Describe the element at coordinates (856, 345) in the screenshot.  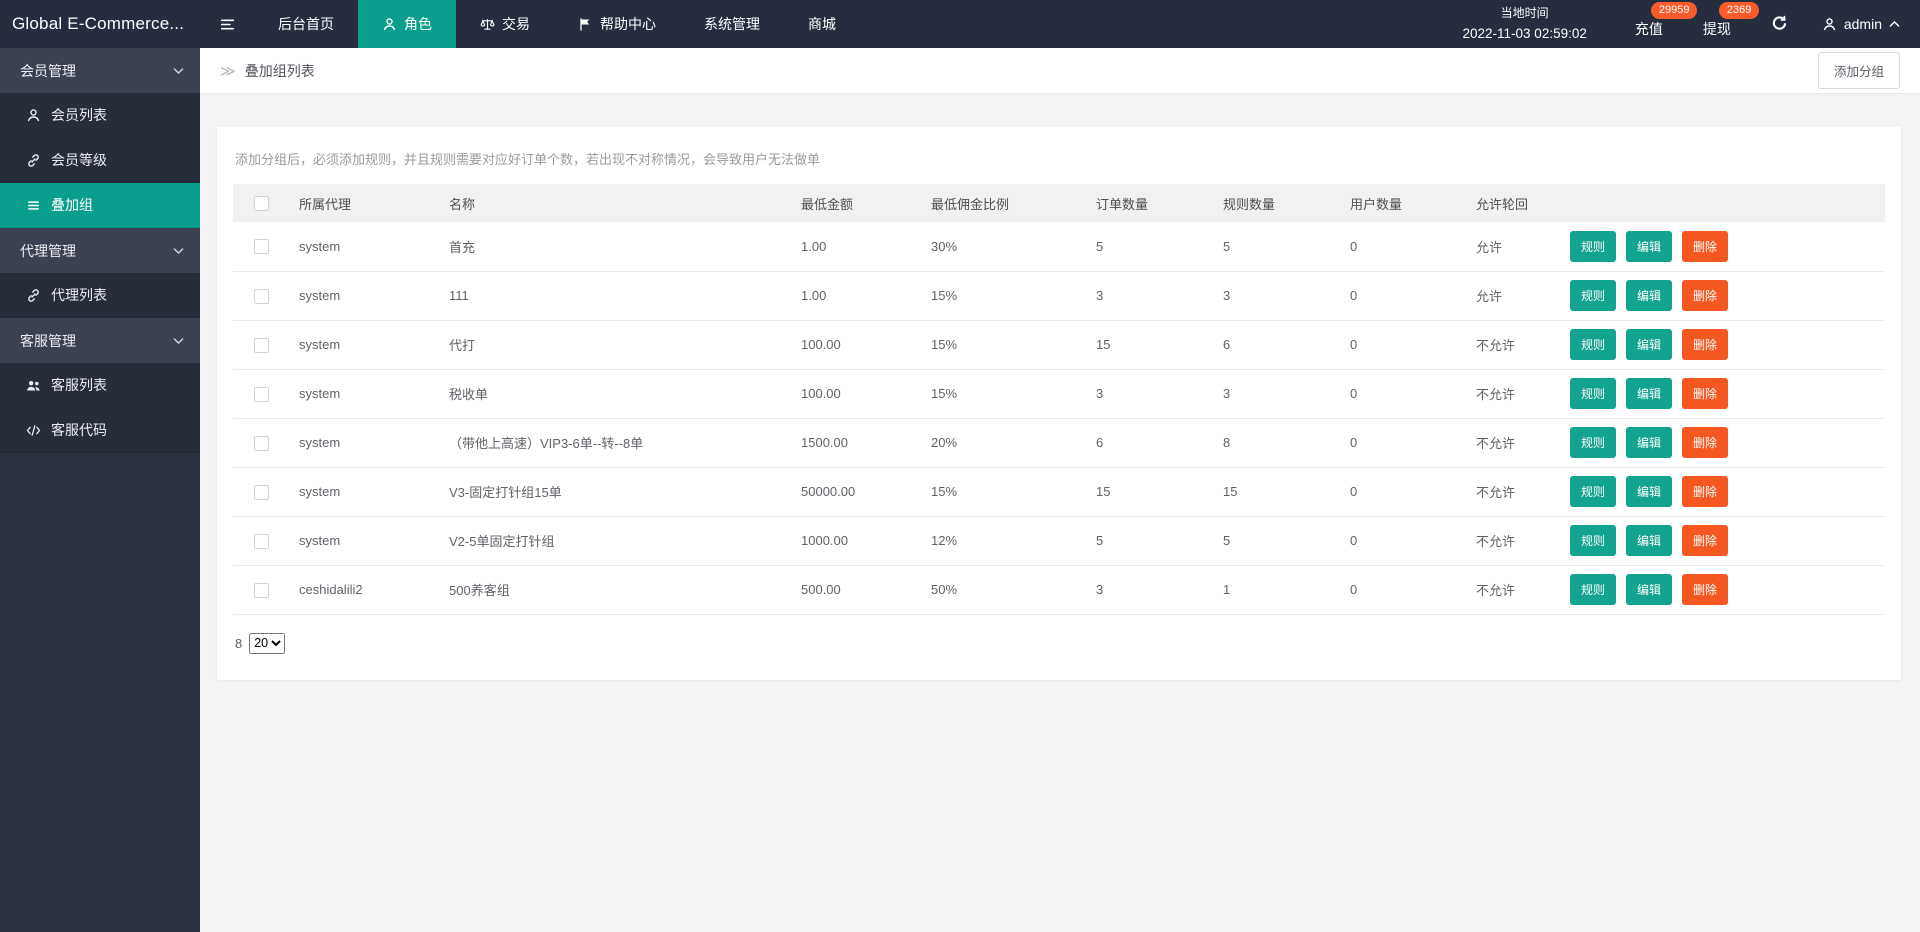
I see `cell-min_amount: 100.00` at that location.